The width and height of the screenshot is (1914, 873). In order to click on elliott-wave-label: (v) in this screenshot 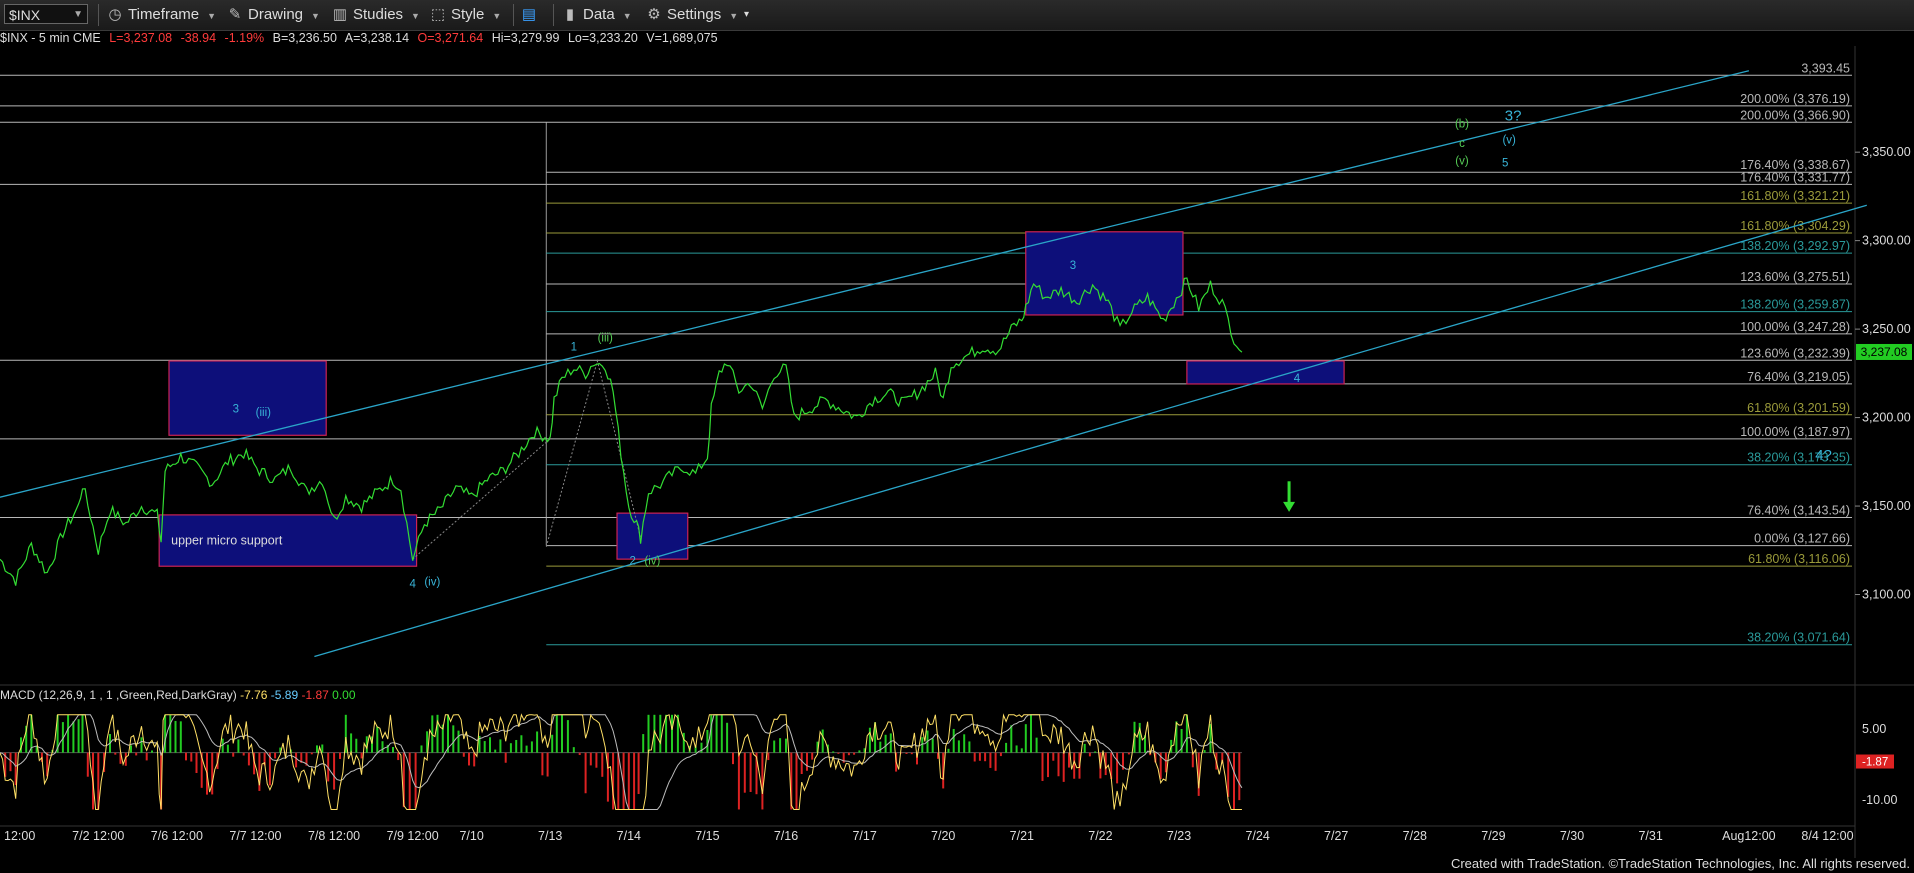, I will do `click(1509, 140)`.